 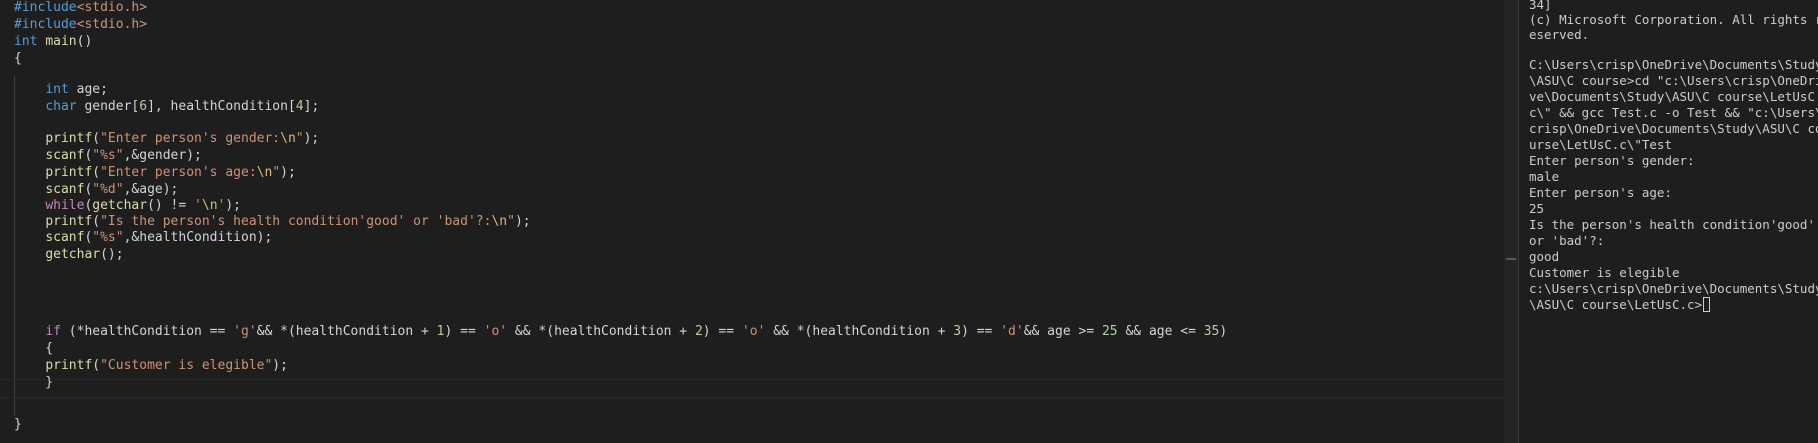 What do you see at coordinates (1600, 192) in the screenshot?
I see `terminal-line: Enter person's age:` at bounding box center [1600, 192].